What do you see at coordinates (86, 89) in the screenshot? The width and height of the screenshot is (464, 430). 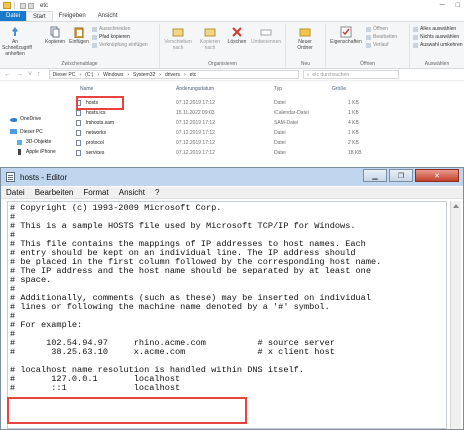 I see `column-name: Name` at bounding box center [86, 89].